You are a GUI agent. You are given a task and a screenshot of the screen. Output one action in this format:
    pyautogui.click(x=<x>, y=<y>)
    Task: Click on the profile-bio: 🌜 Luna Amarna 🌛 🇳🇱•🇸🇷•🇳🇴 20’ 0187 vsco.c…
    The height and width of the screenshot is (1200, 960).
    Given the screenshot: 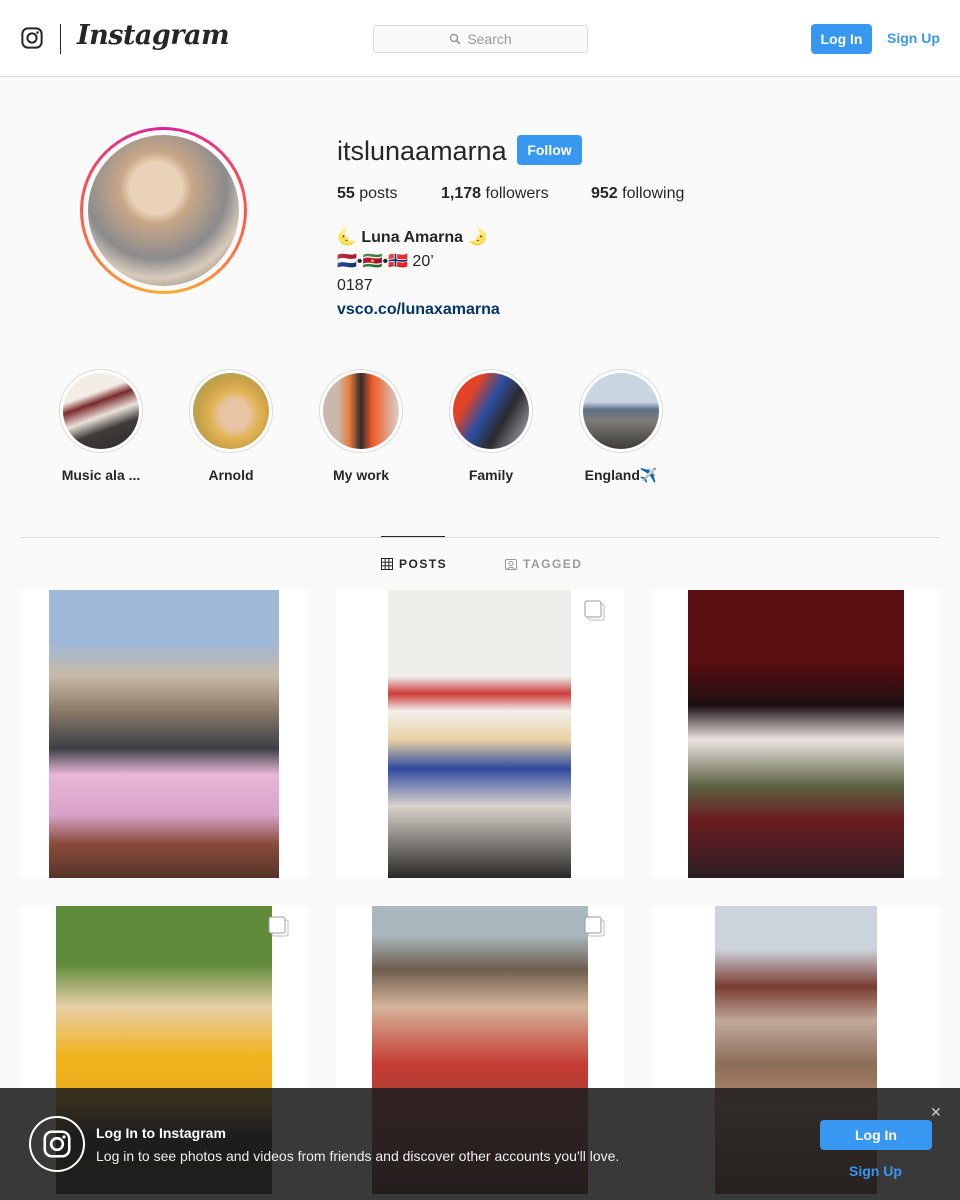 What is the action you would take?
    pyautogui.click(x=418, y=274)
    